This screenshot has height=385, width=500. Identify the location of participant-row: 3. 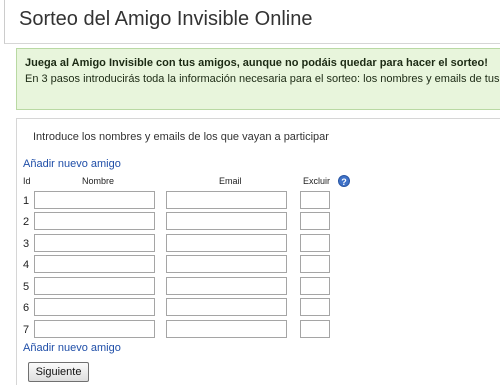
(250, 245).